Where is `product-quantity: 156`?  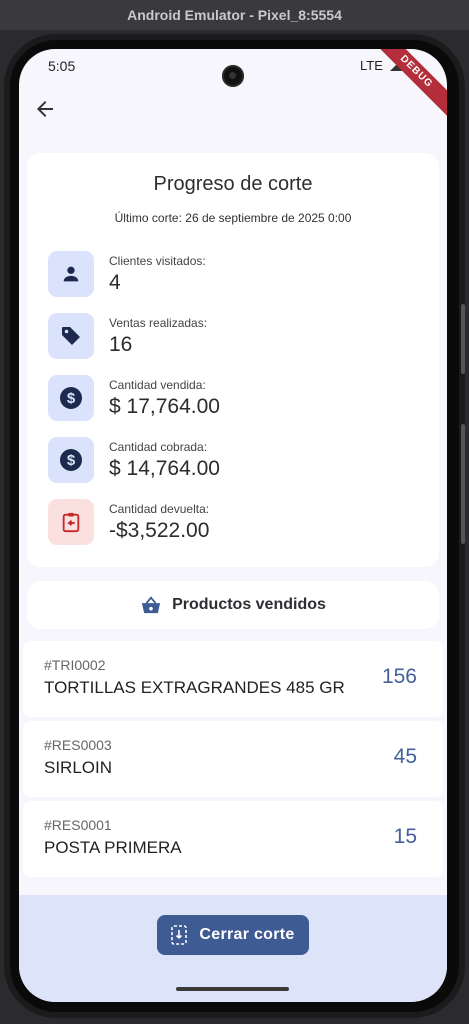 product-quantity: 156 is located at coordinates (399, 676).